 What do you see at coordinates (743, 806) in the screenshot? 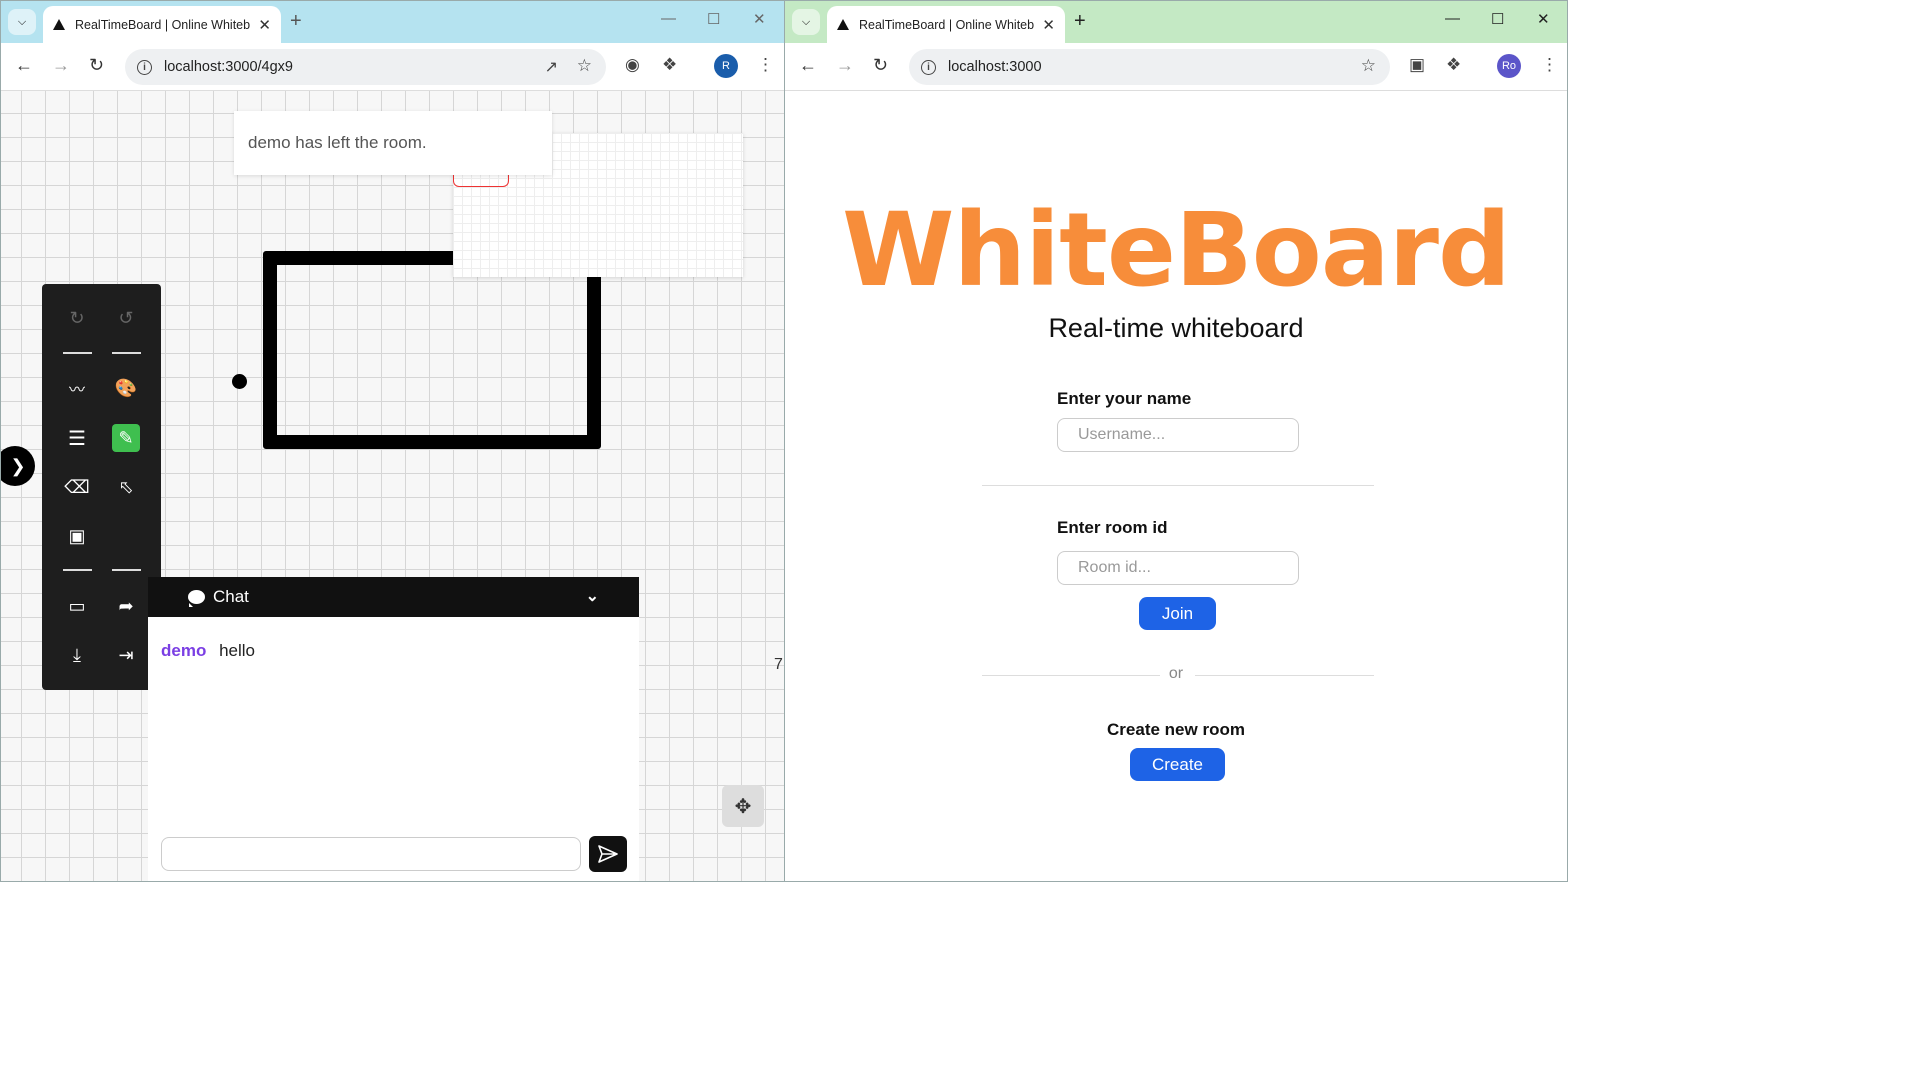
I see `move-icon: ✥` at bounding box center [743, 806].